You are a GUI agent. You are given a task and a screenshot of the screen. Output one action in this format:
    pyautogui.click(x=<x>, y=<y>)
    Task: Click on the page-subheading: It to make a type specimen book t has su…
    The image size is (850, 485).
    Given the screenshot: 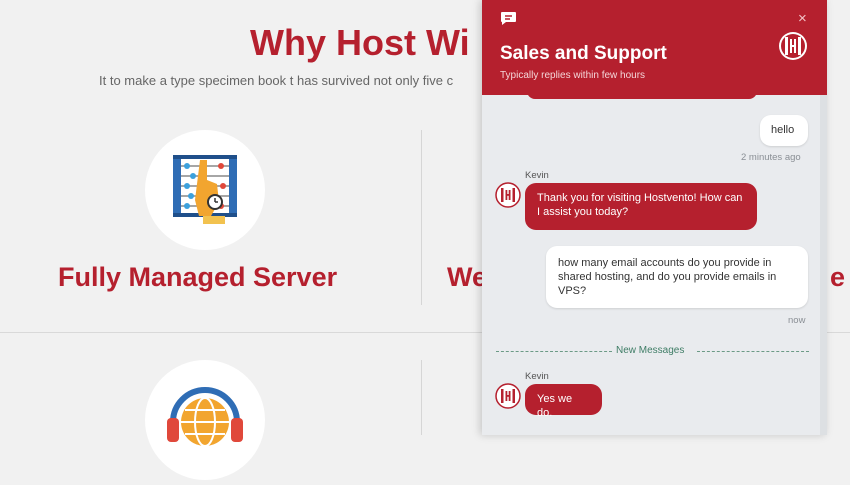 What is the action you would take?
    pyautogui.click(x=276, y=80)
    